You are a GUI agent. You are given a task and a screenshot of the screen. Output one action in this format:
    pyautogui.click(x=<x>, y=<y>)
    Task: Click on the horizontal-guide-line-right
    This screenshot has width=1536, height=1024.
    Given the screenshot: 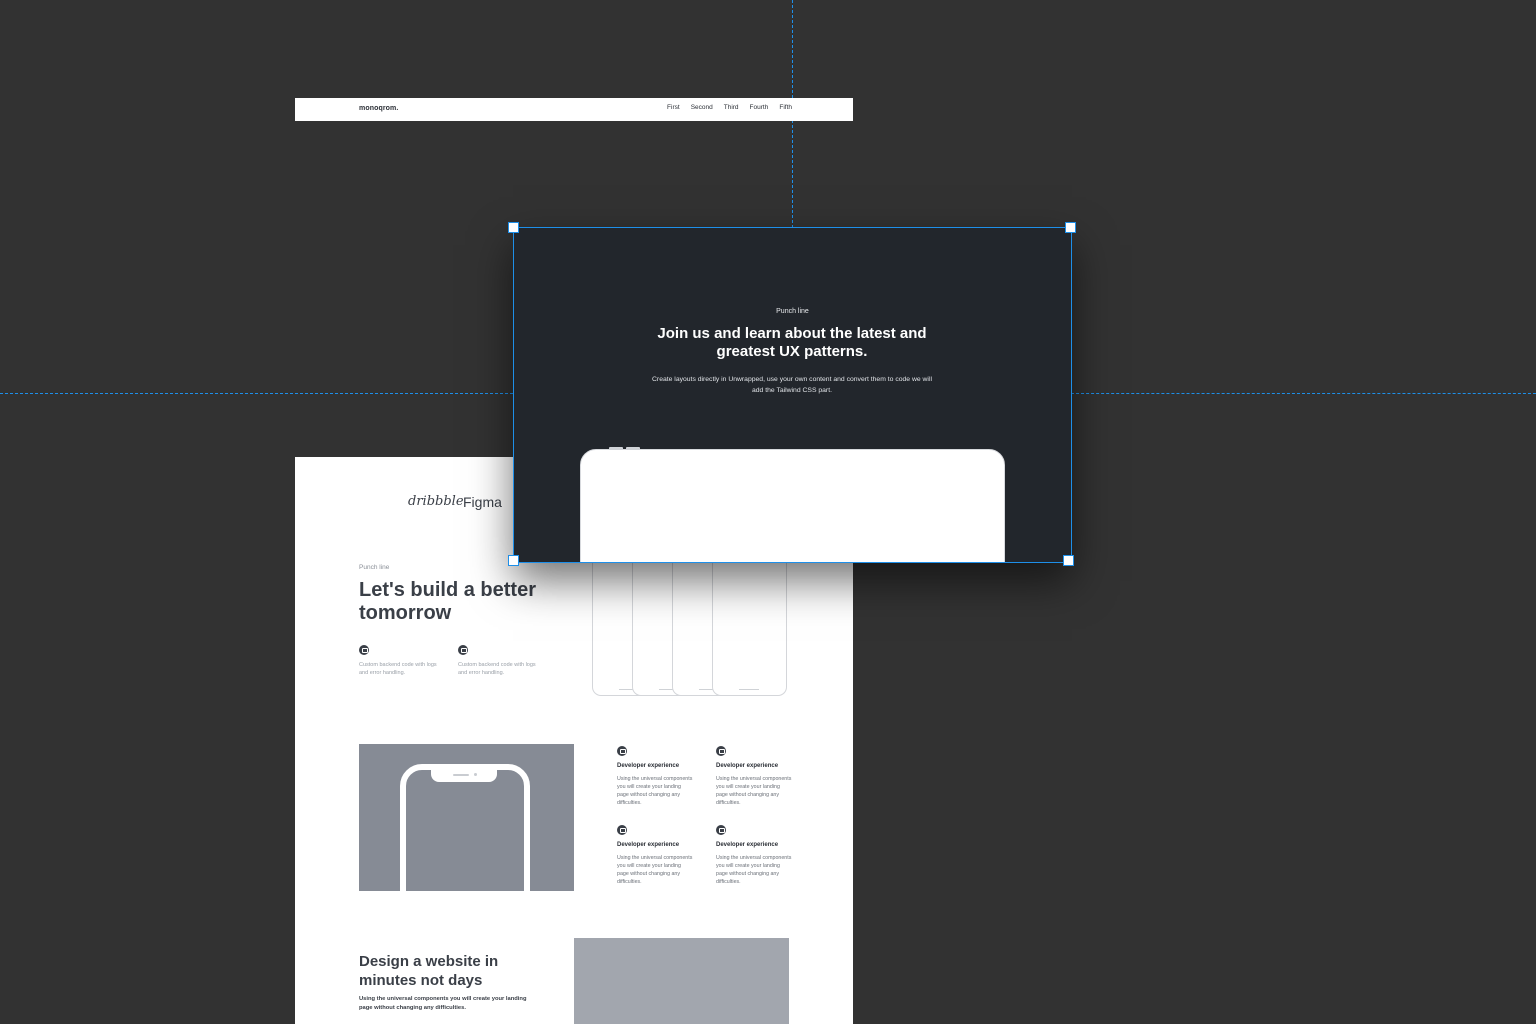 What is the action you would take?
    pyautogui.click(x=1303, y=393)
    